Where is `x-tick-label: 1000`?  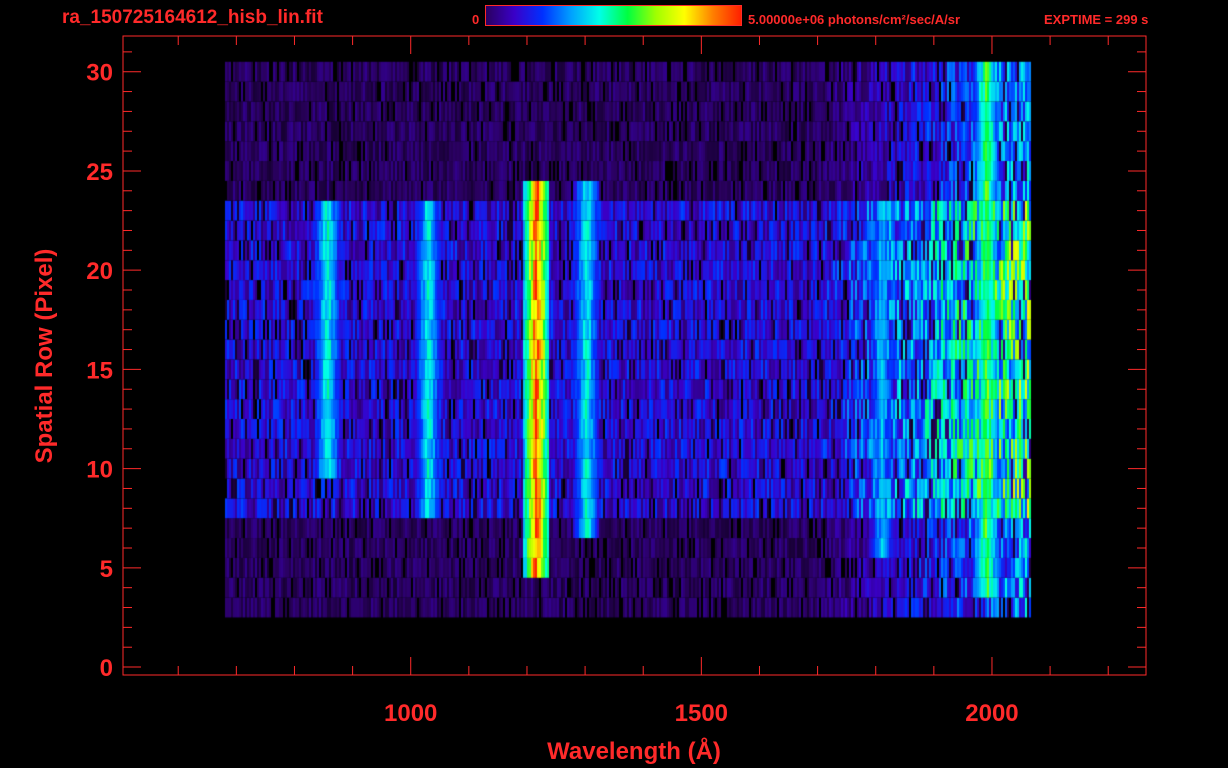
x-tick-label: 1000 is located at coordinates (410, 713).